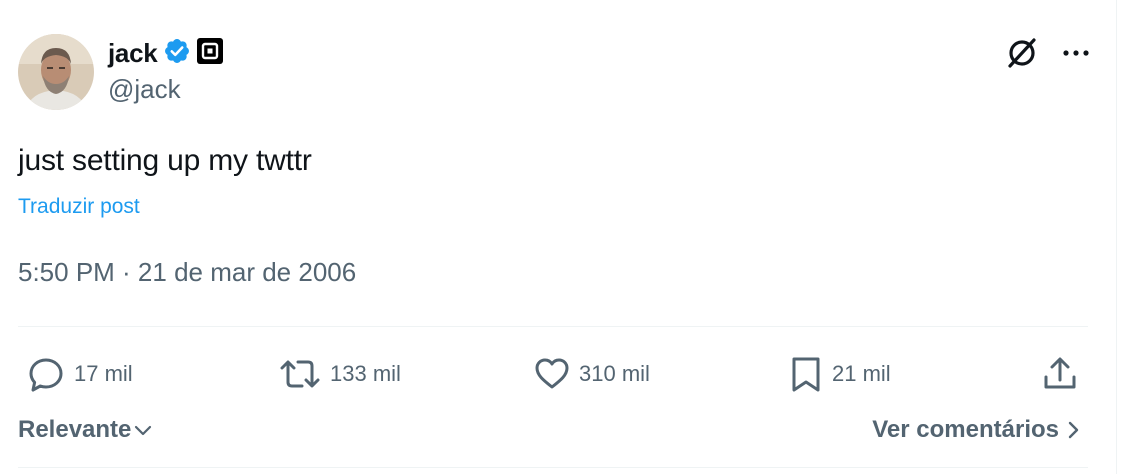 The image size is (1121, 474). I want to click on tweet-timestamp: 5:50 PM · 21 de mar de 2006, so click(187, 272).